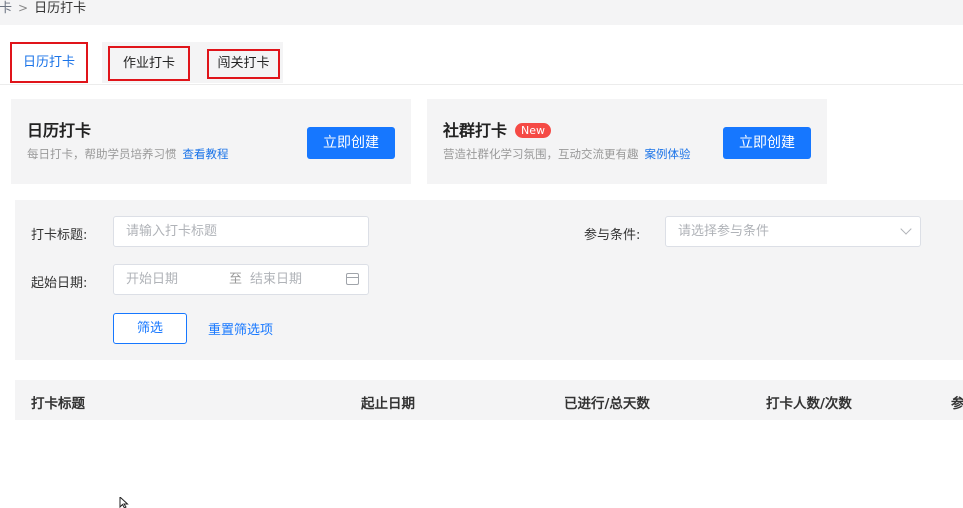  I want to click on breadcrumb-current: 日历打卡, so click(60, 8).